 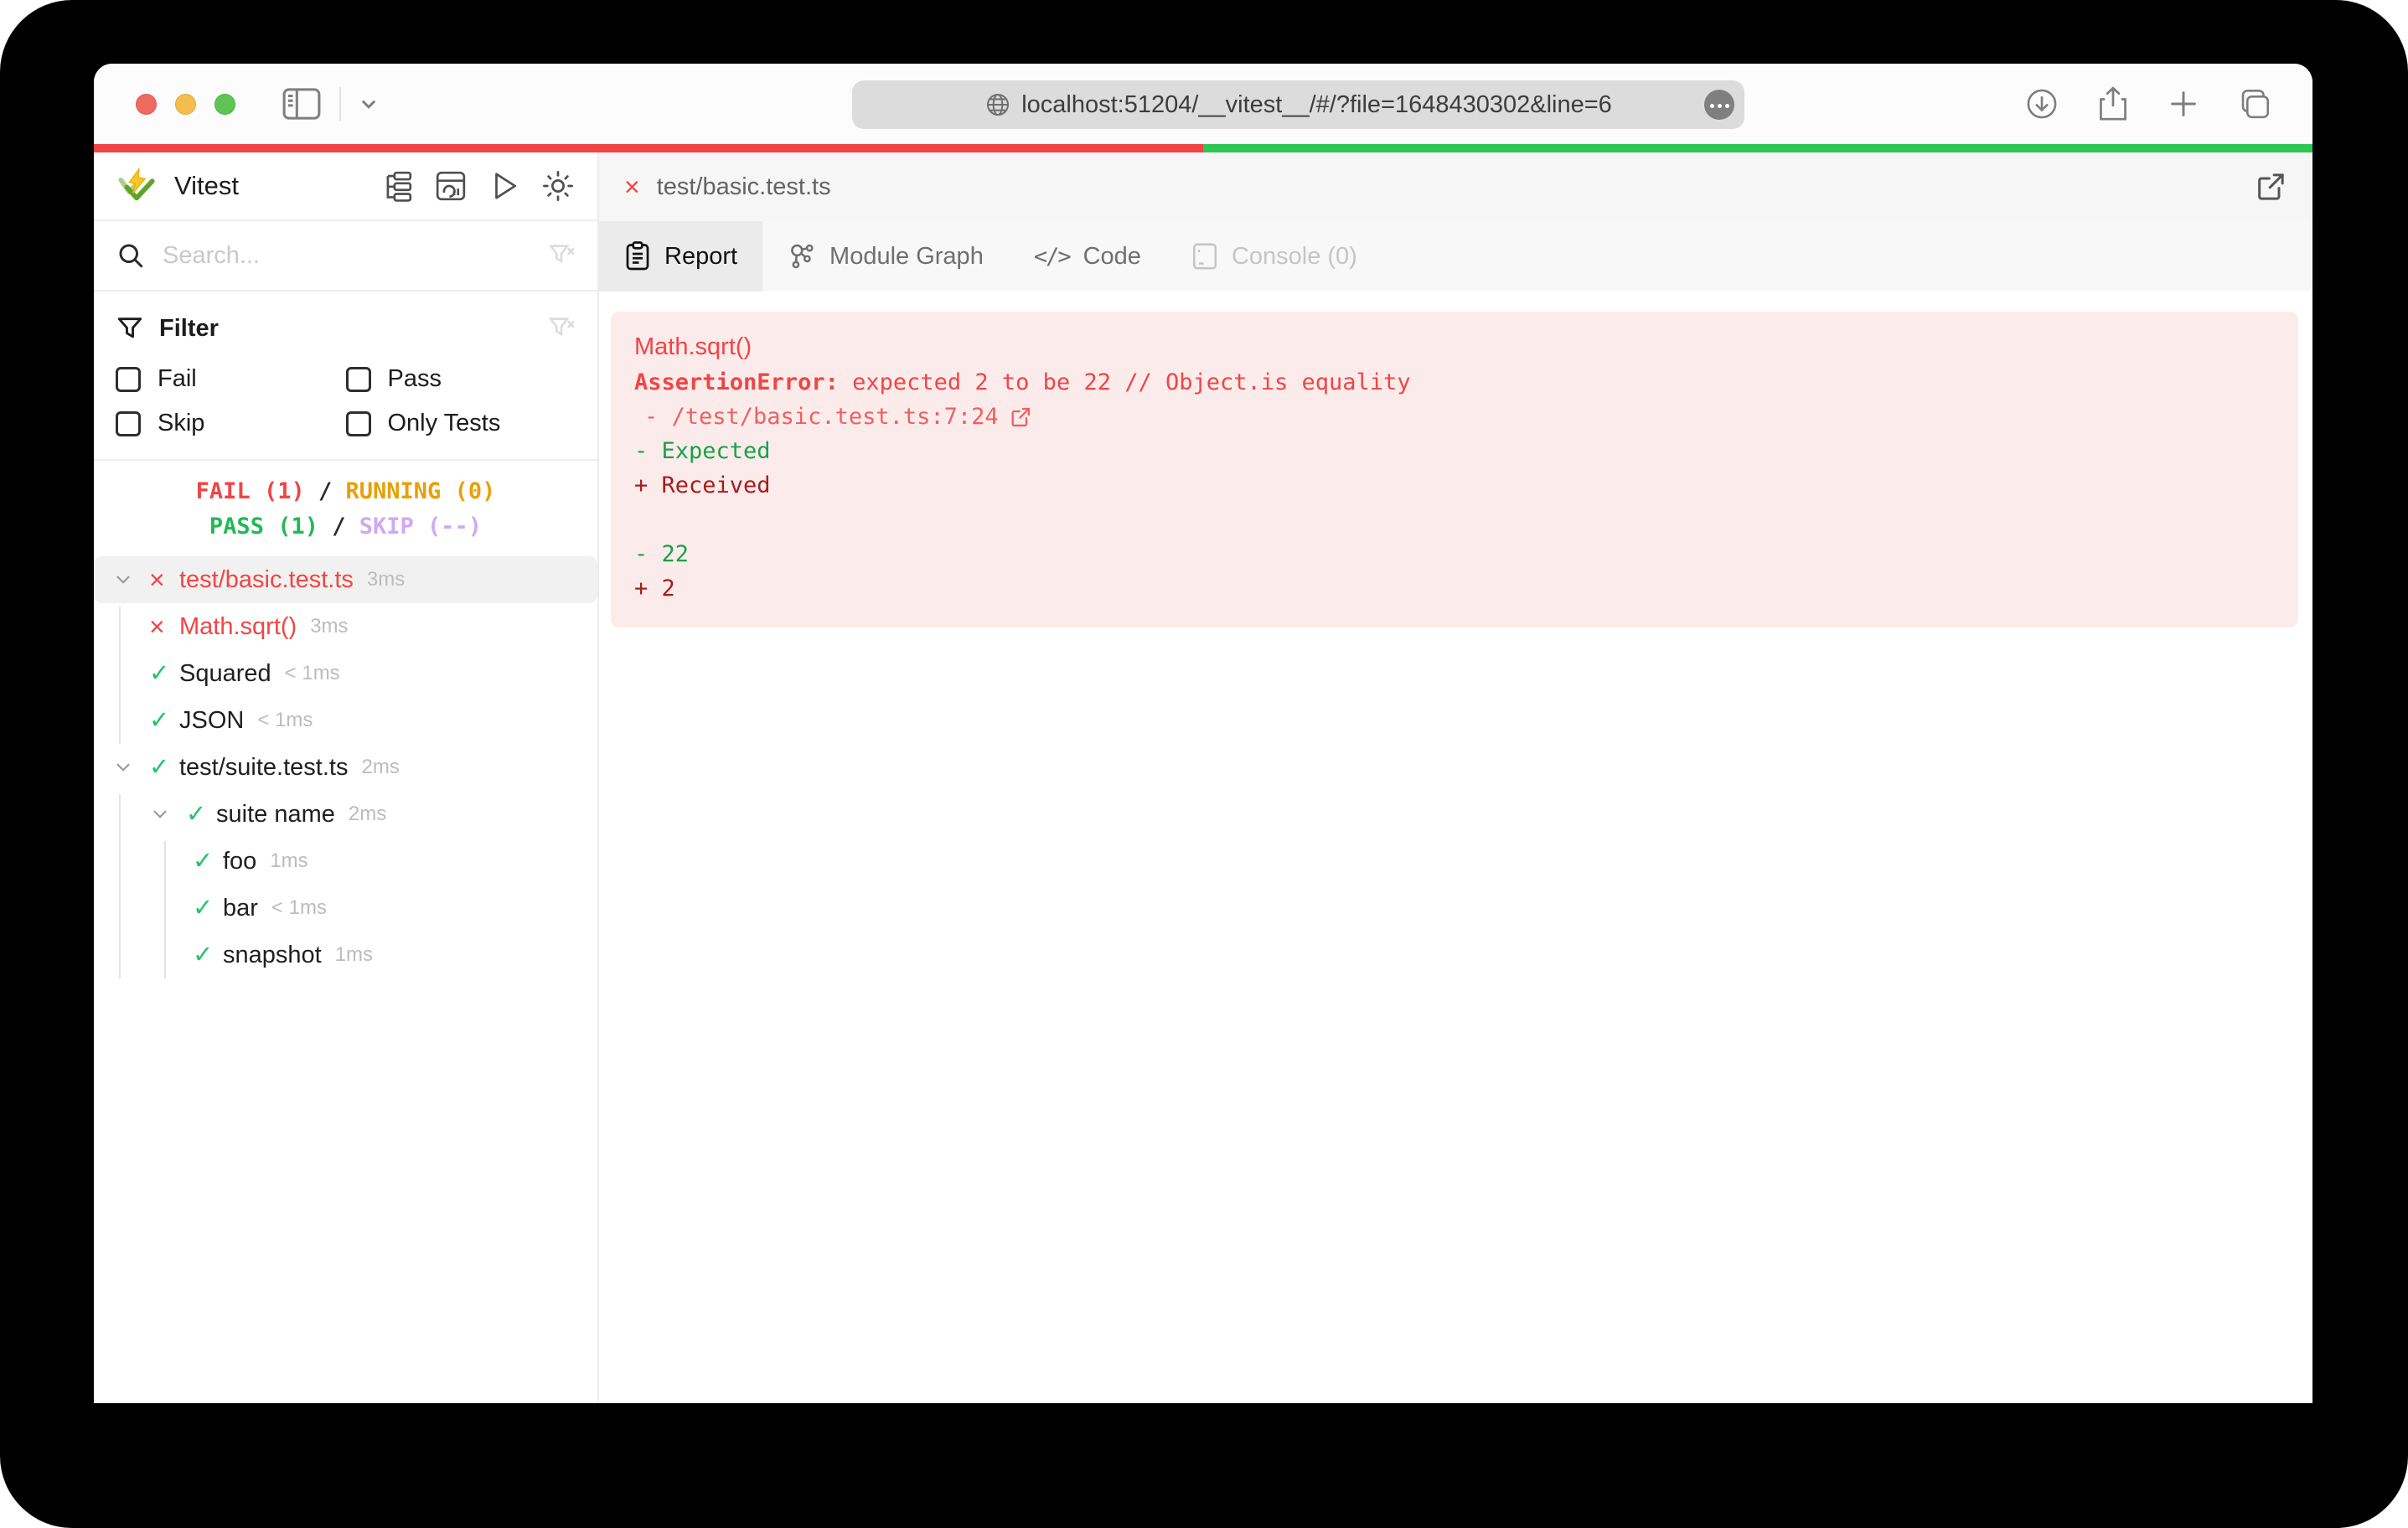 I want to click on tab-report: Report, so click(x=681, y=256).